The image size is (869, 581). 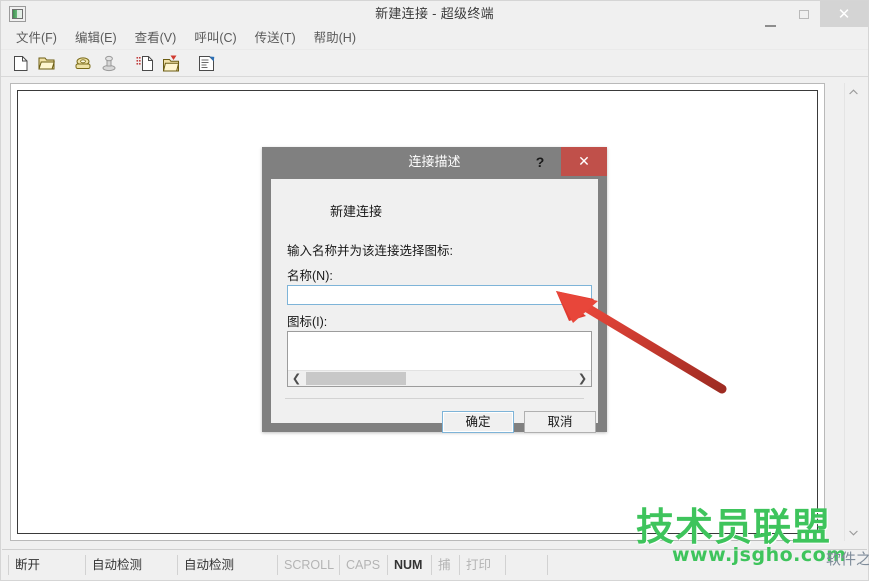 I want to click on dialog-separator, so click(x=434, y=398).